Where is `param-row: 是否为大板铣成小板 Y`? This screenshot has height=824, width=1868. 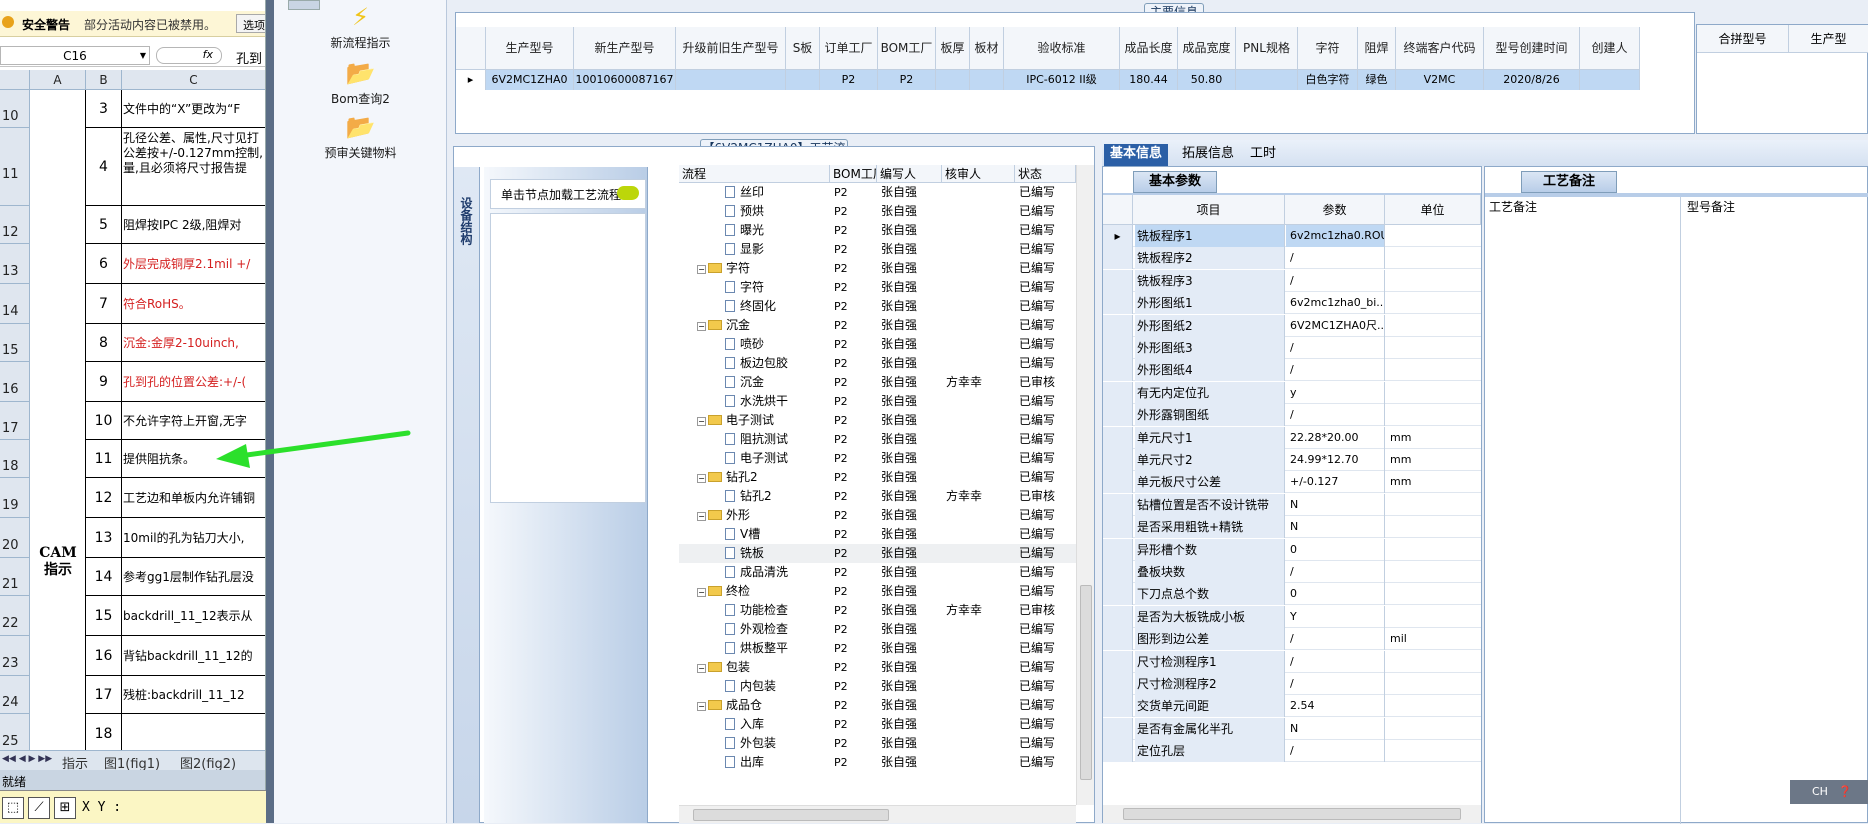
param-row: 是否为大板铣成小板 Y is located at coordinates (1292, 616).